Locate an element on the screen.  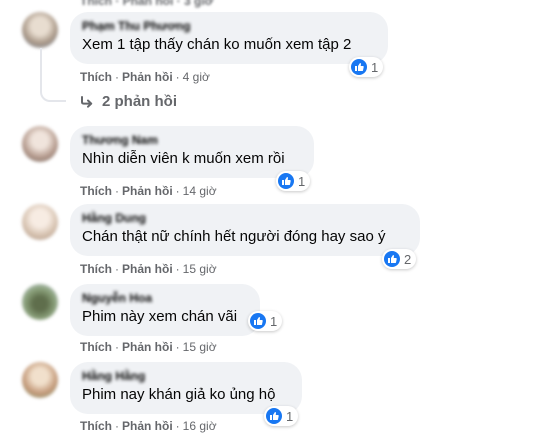
previous-comment-actions: Thích · Phản hồi · 3 giờ is located at coordinates (147, 4).